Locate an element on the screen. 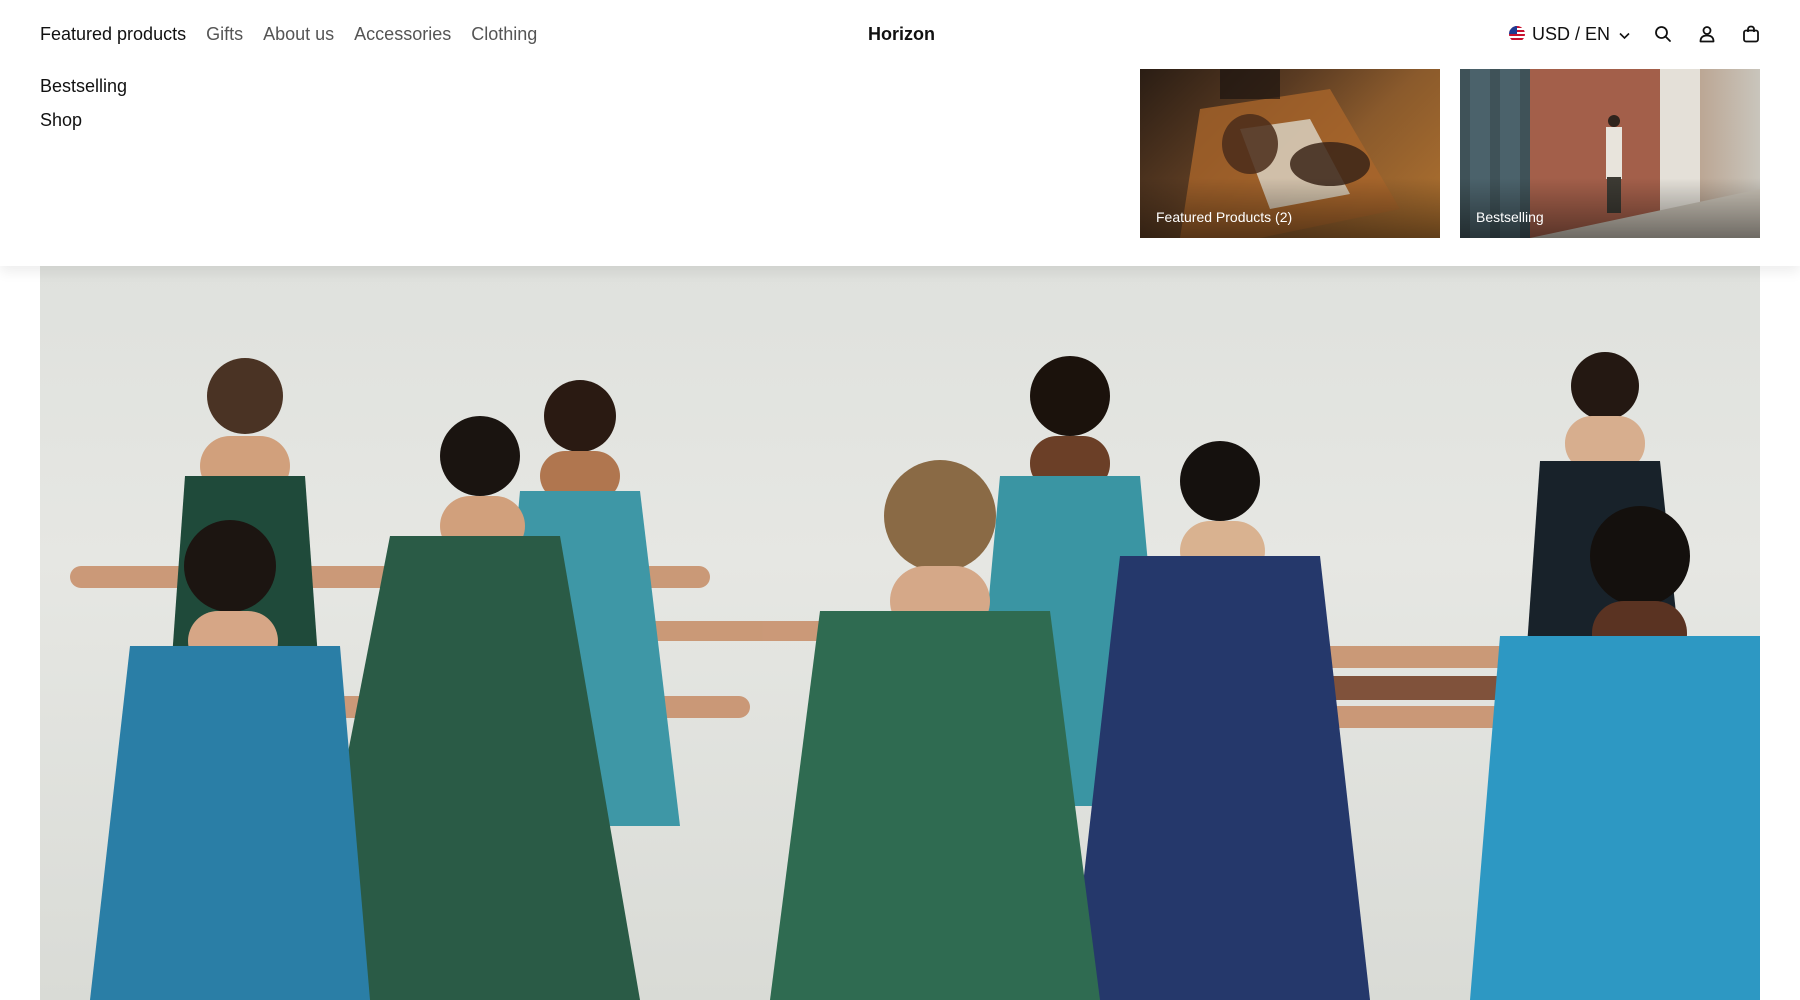  locale-selector: USD / EN is located at coordinates (1569, 34).